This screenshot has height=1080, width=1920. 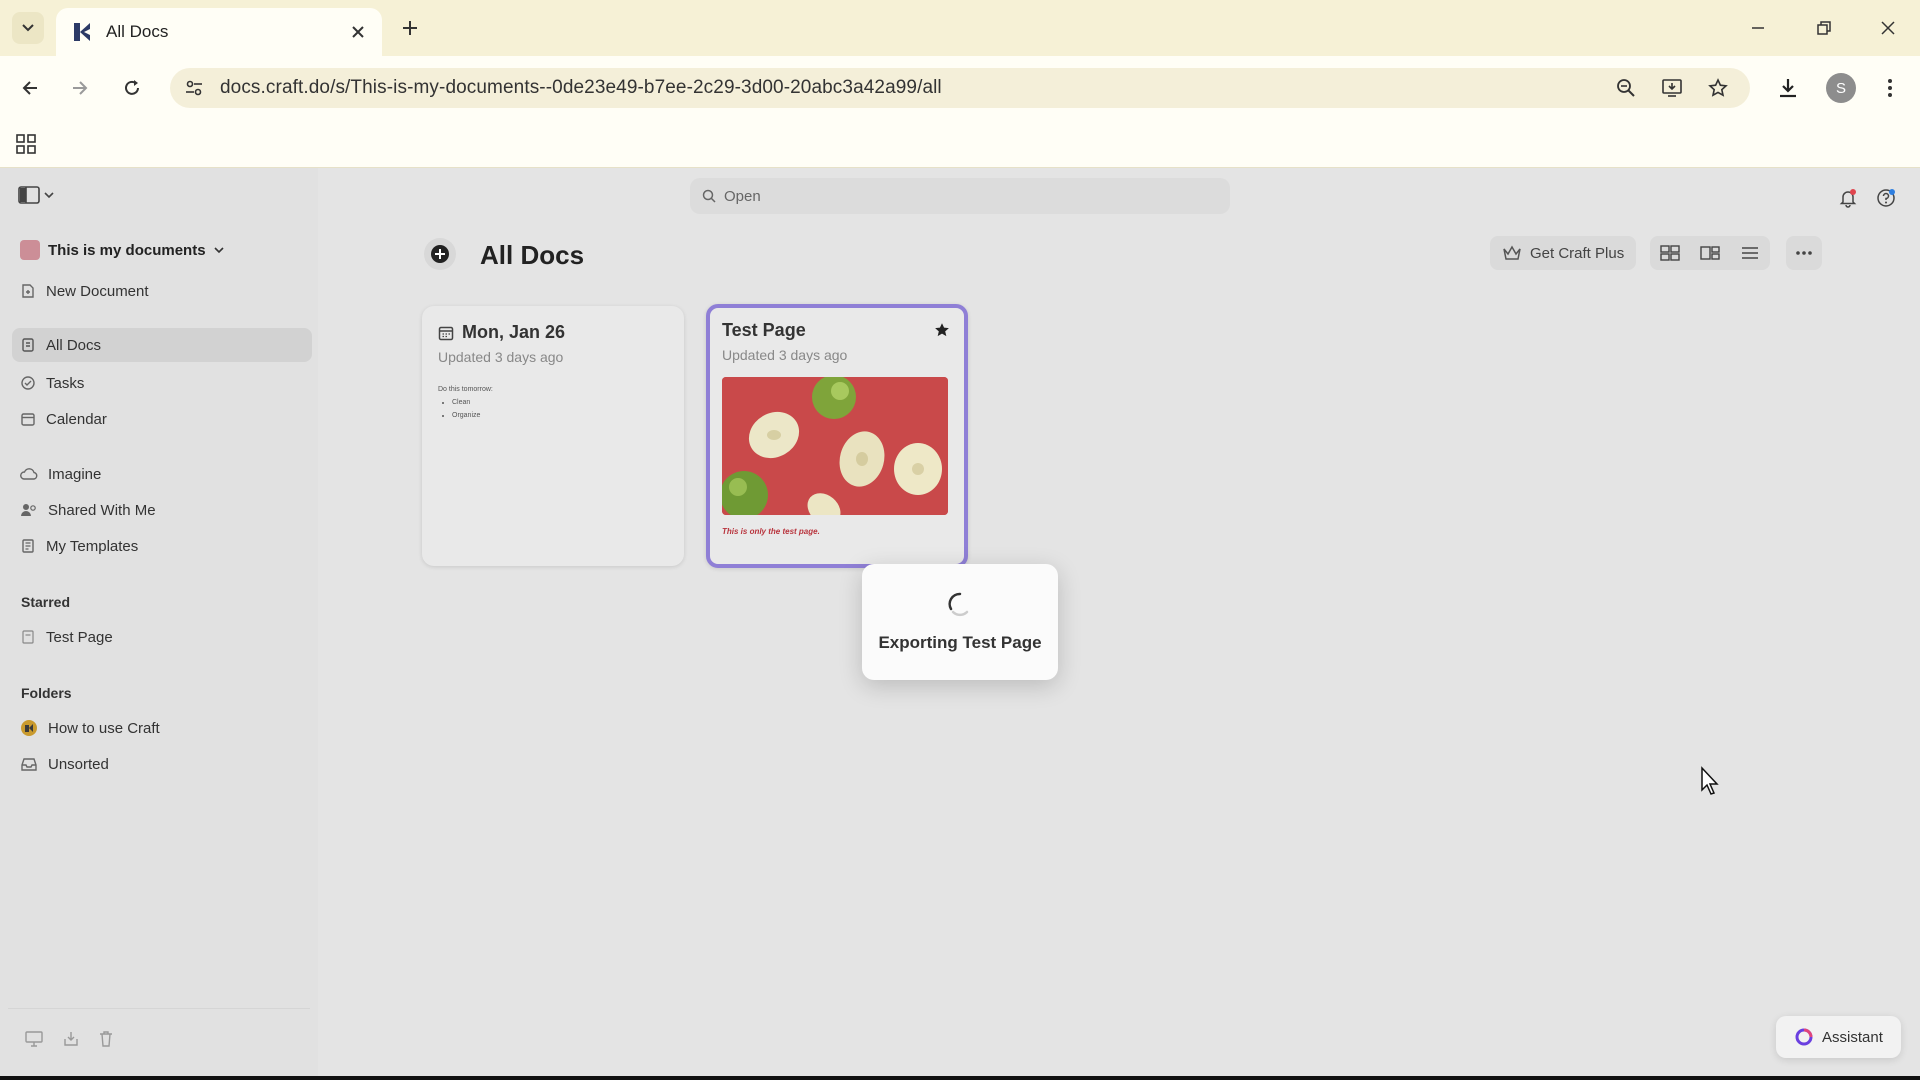 What do you see at coordinates (162, 474) in the screenshot?
I see `sidebar-item-imagine: Imagine` at bounding box center [162, 474].